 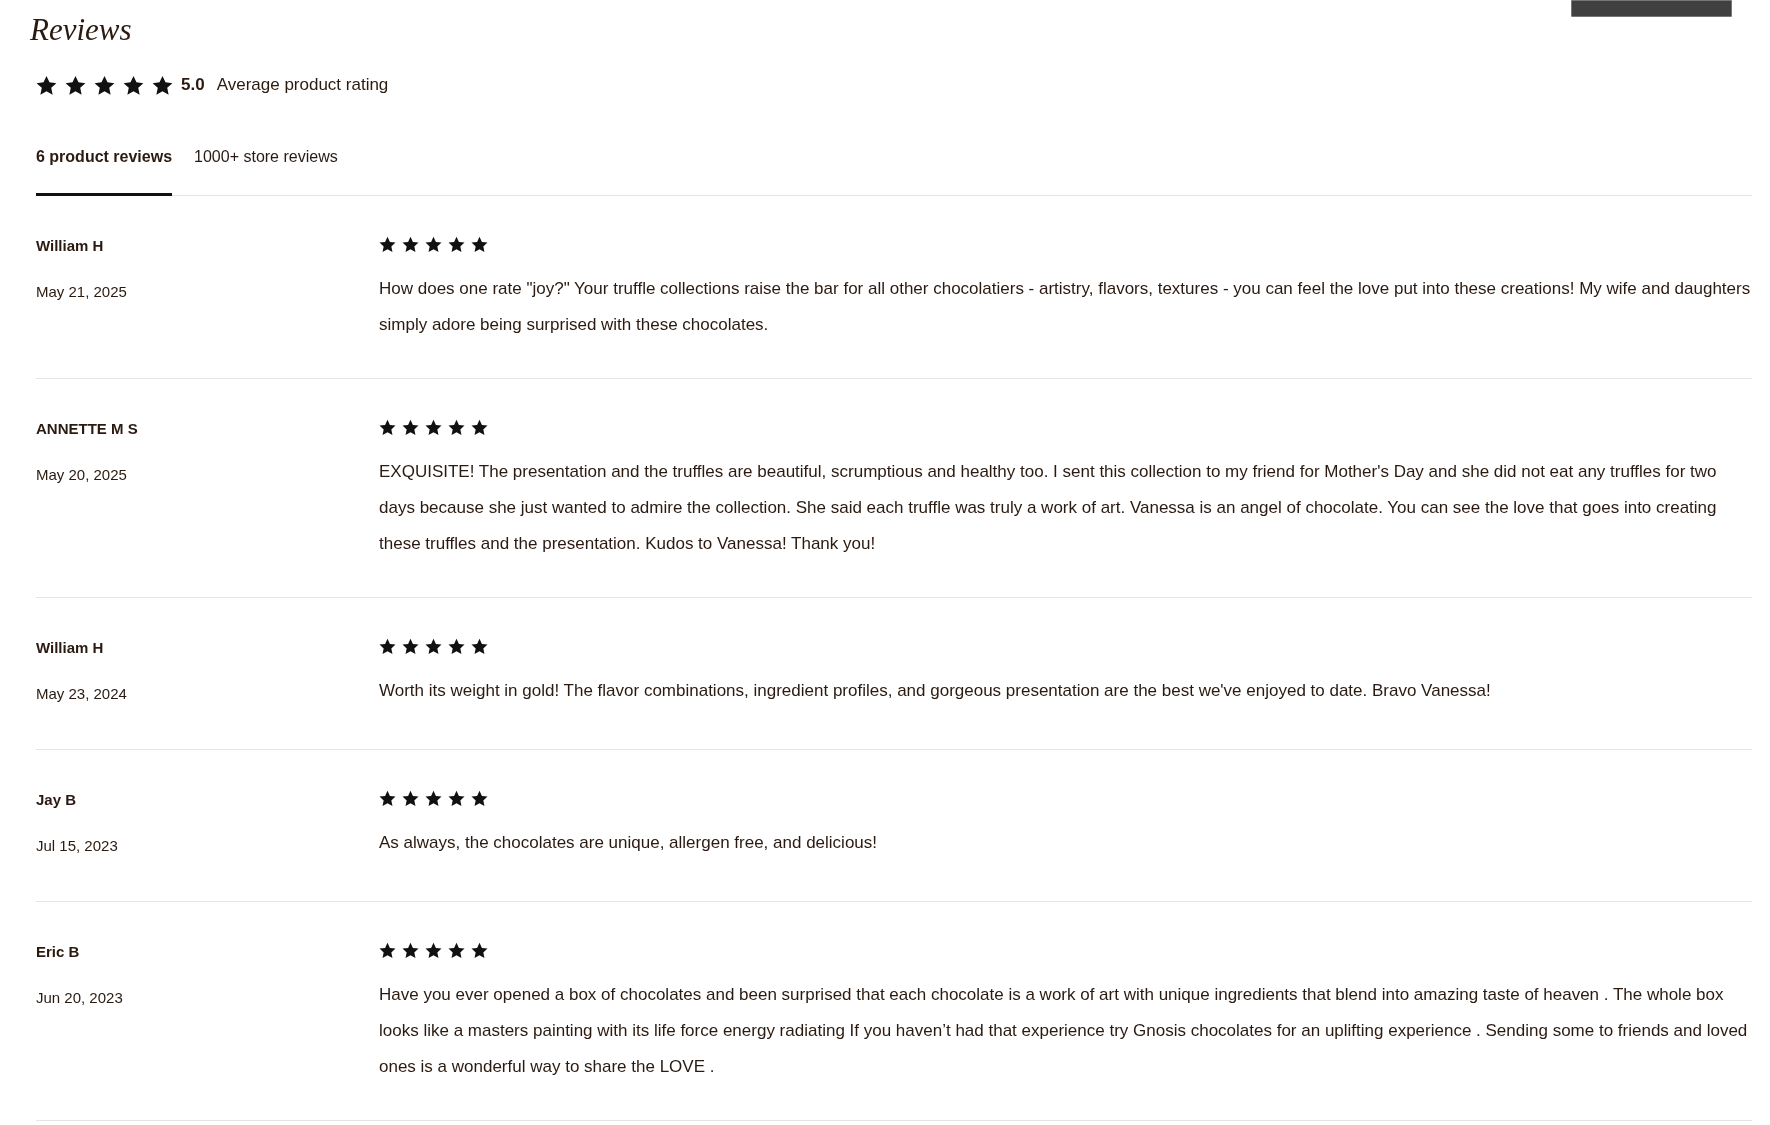 What do you see at coordinates (77, 846) in the screenshot?
I see `review-date: Jul 15, 2023` at bounding box center [77, 846].